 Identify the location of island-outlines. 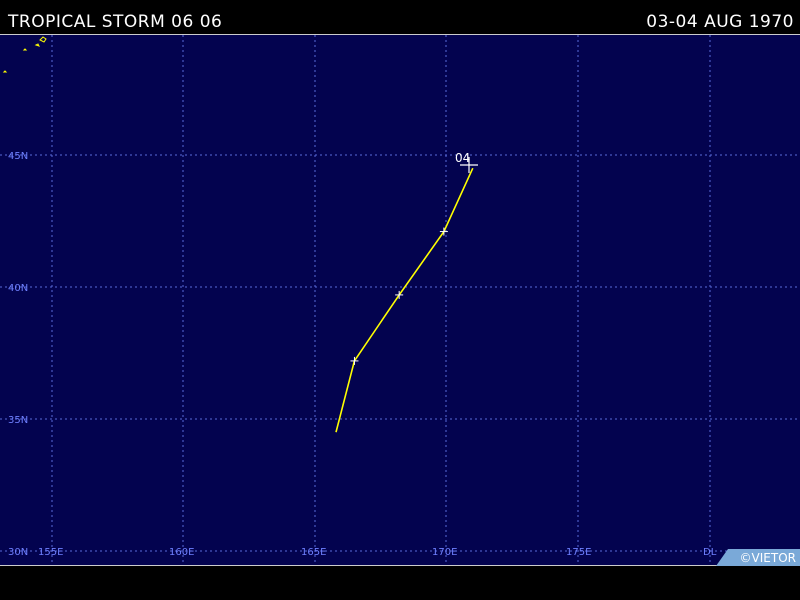
(24, 54).